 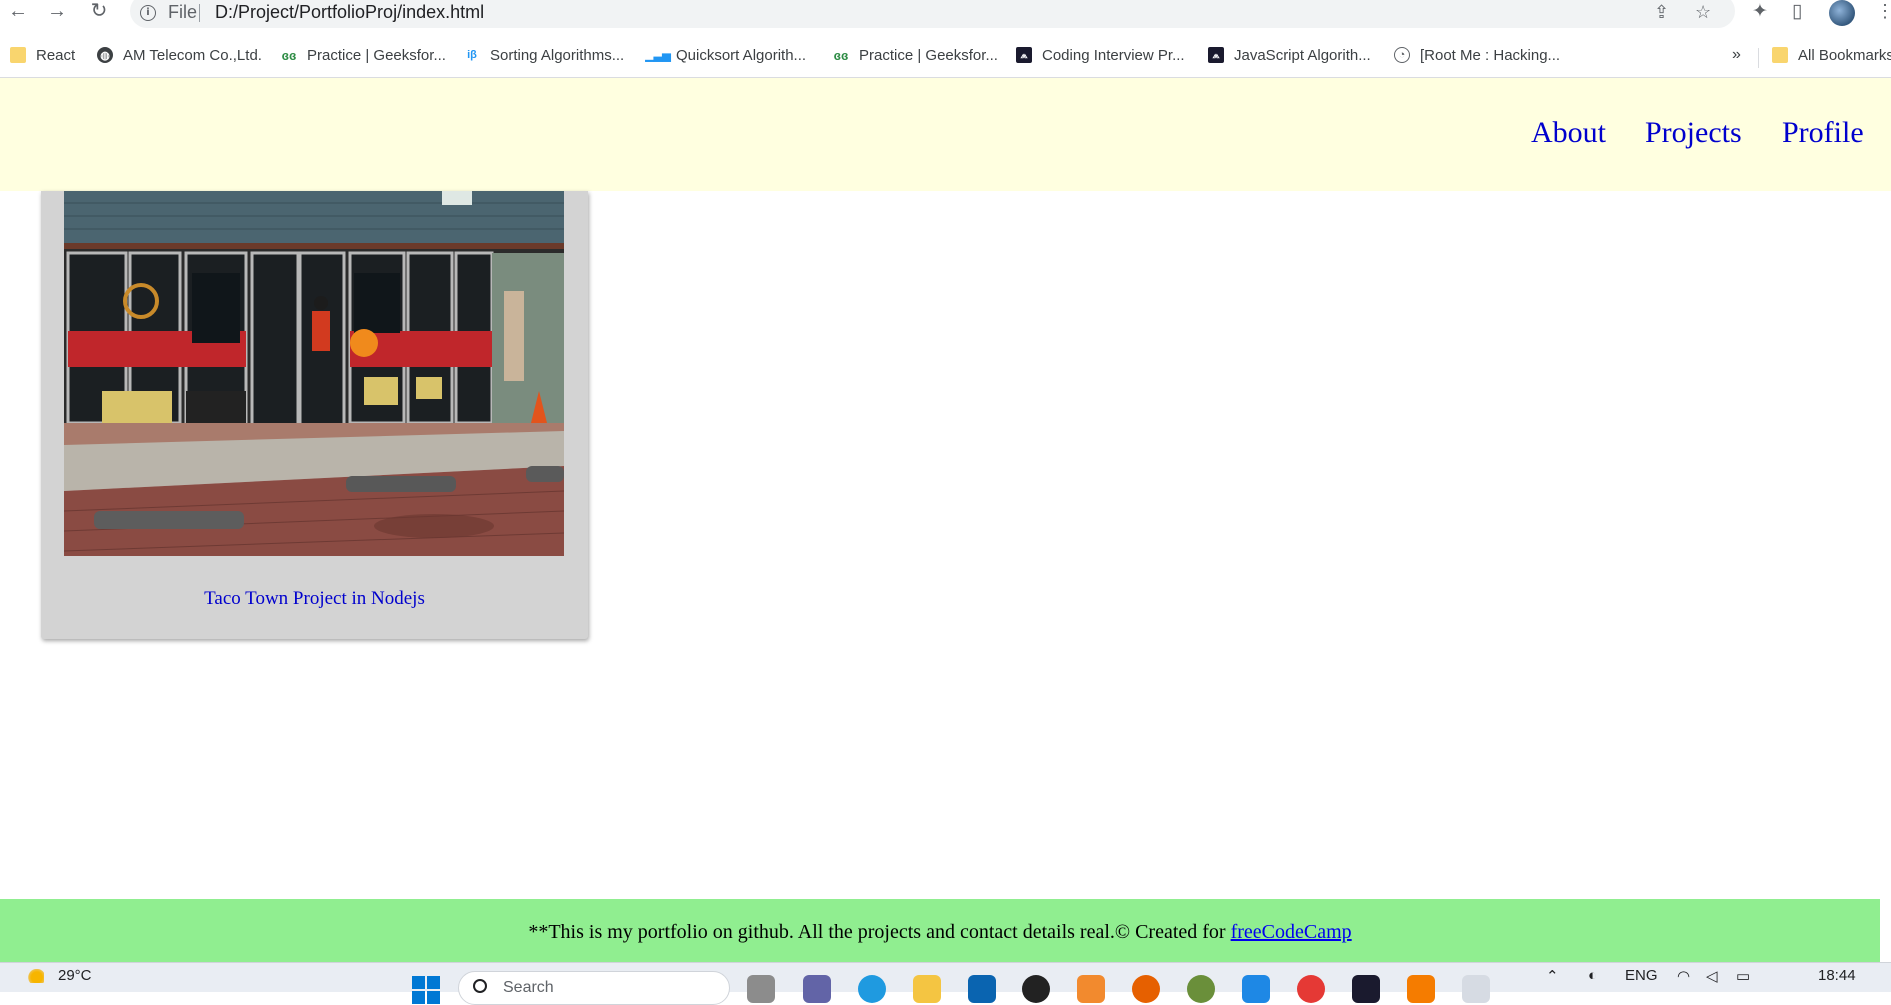 What do you see at coordinates (945, 134) in the screenshot?
I see `site-header: About Projects Profile` at bounding box center [945, 134].